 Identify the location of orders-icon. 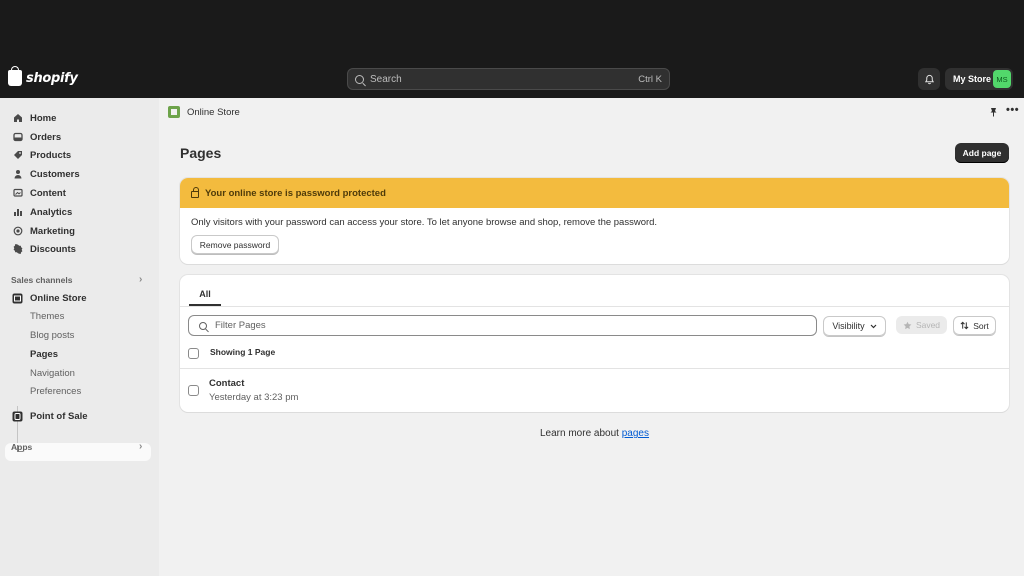
(17, 137).